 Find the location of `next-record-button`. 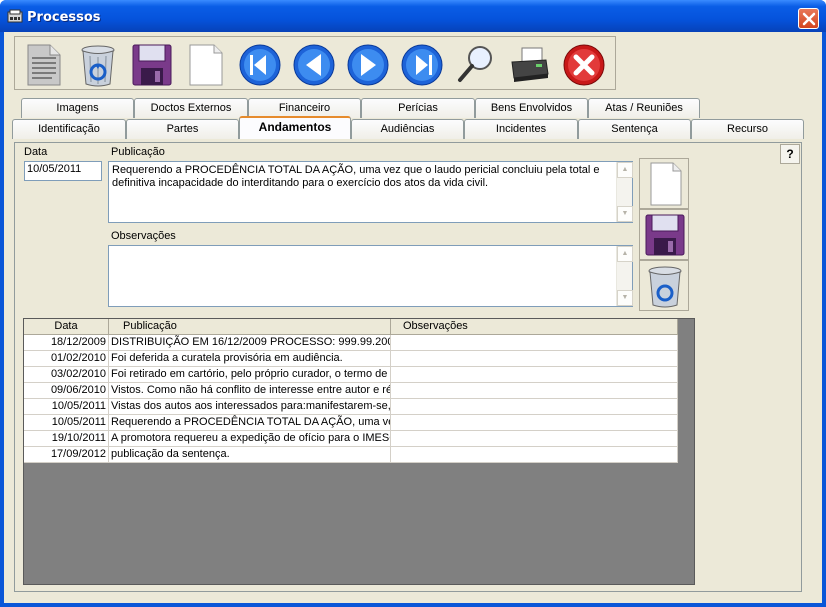

next-record-button is located at coordinates (367, 63).